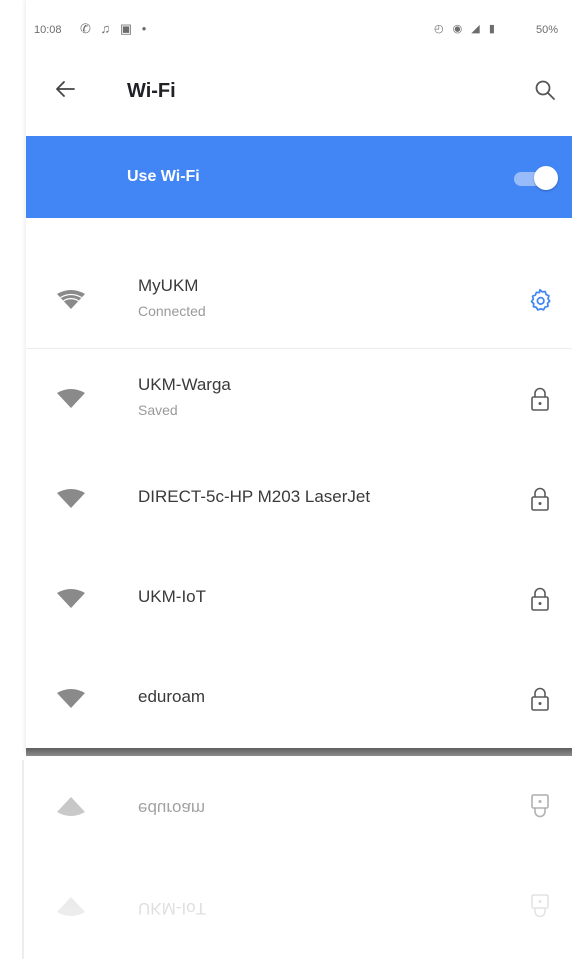  I want to click on page-title: Wi-Fi, so click(151, 91).